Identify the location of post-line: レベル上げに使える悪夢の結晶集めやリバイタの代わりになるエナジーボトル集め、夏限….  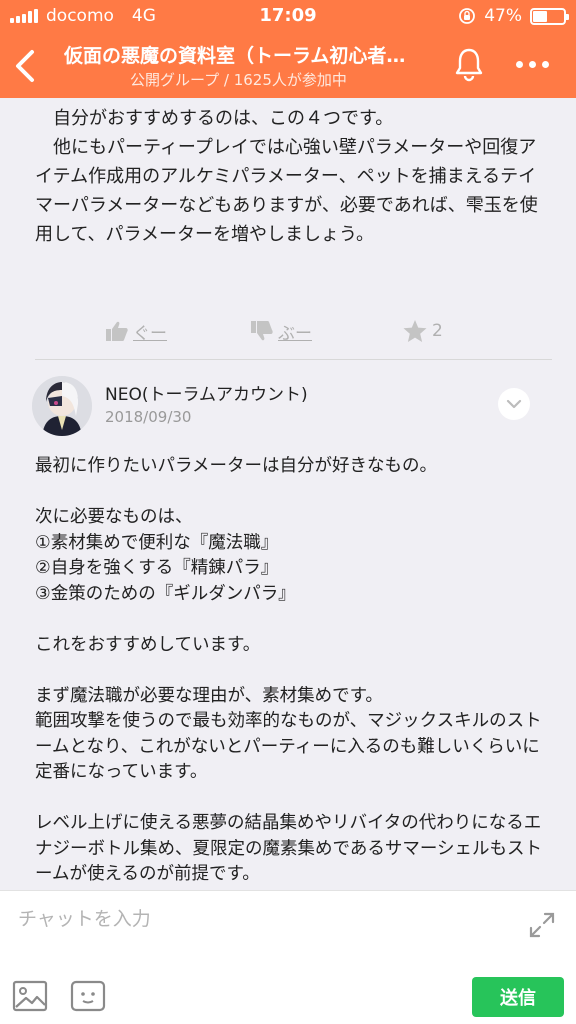
(288, 848).